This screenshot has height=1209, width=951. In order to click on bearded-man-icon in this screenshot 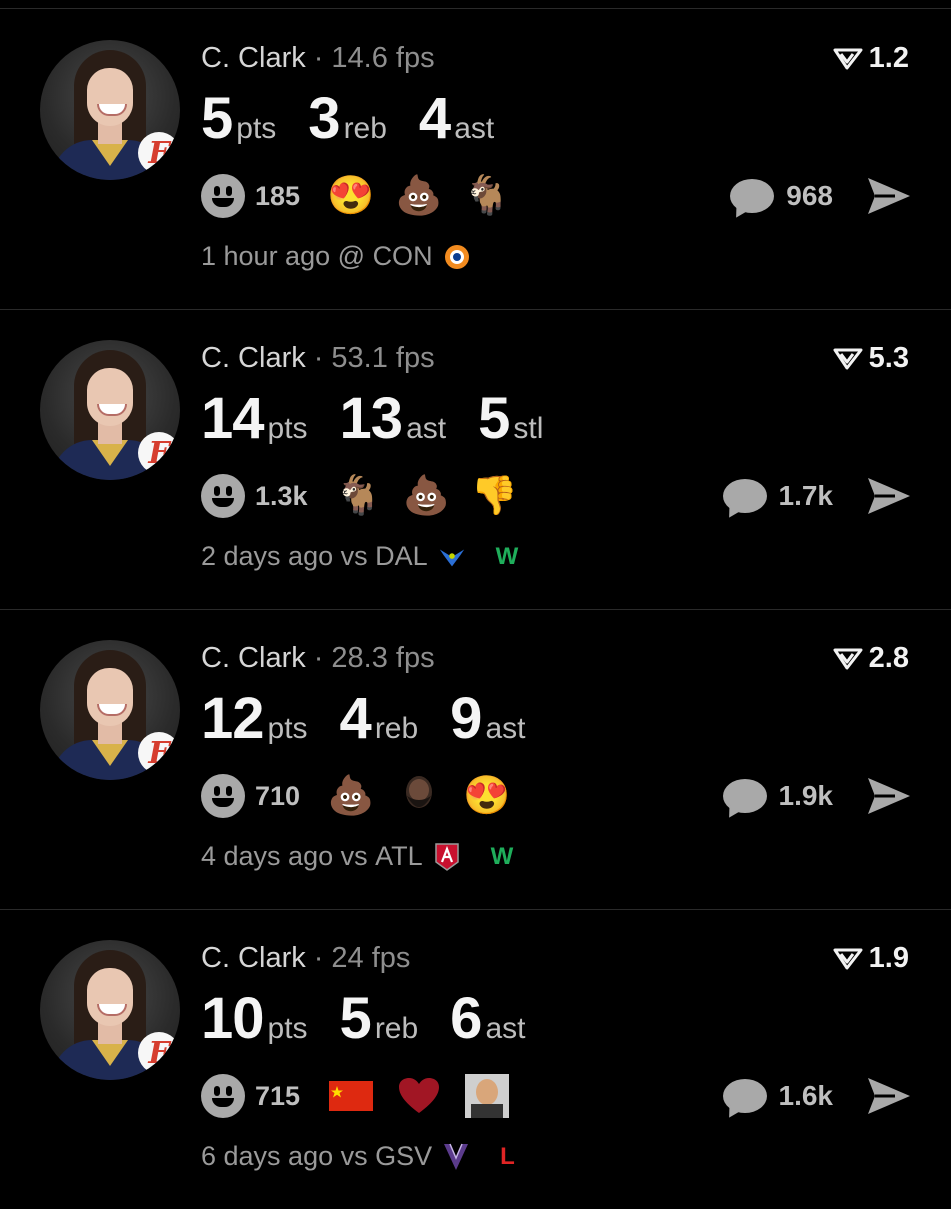, I will do `click(419, 796)`.